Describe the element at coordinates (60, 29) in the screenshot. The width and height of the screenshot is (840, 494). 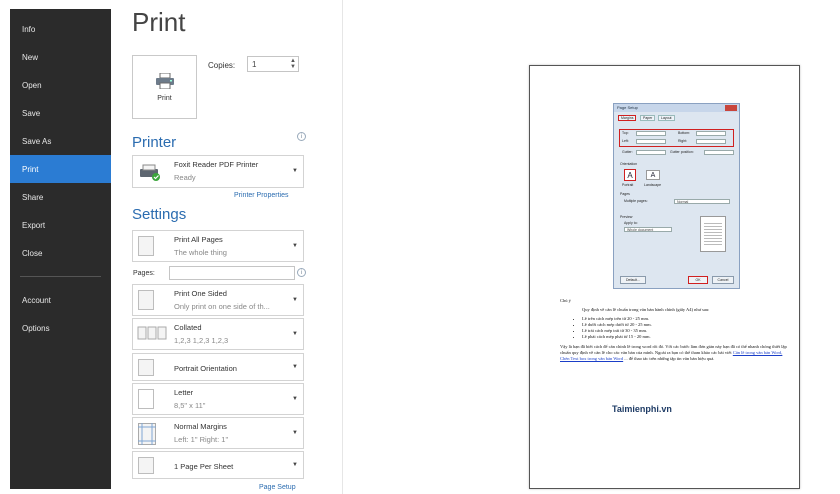
I see `nav-item-info: Info` at that location.